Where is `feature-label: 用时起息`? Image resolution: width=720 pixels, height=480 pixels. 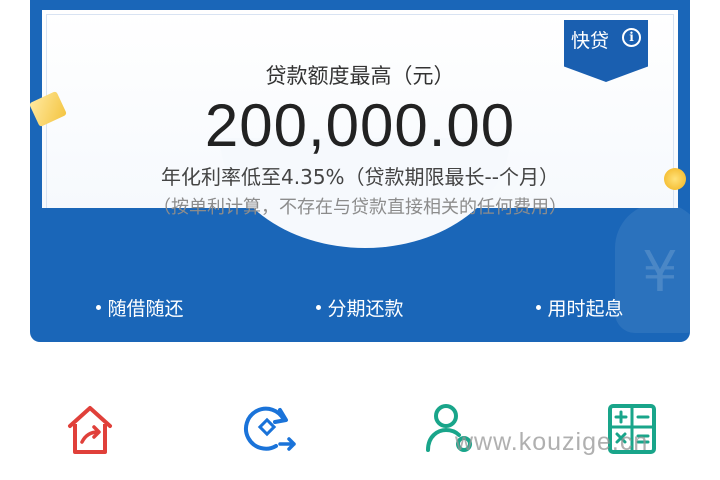 feature-label: 用时起息 is located at coordinates (585, 308).